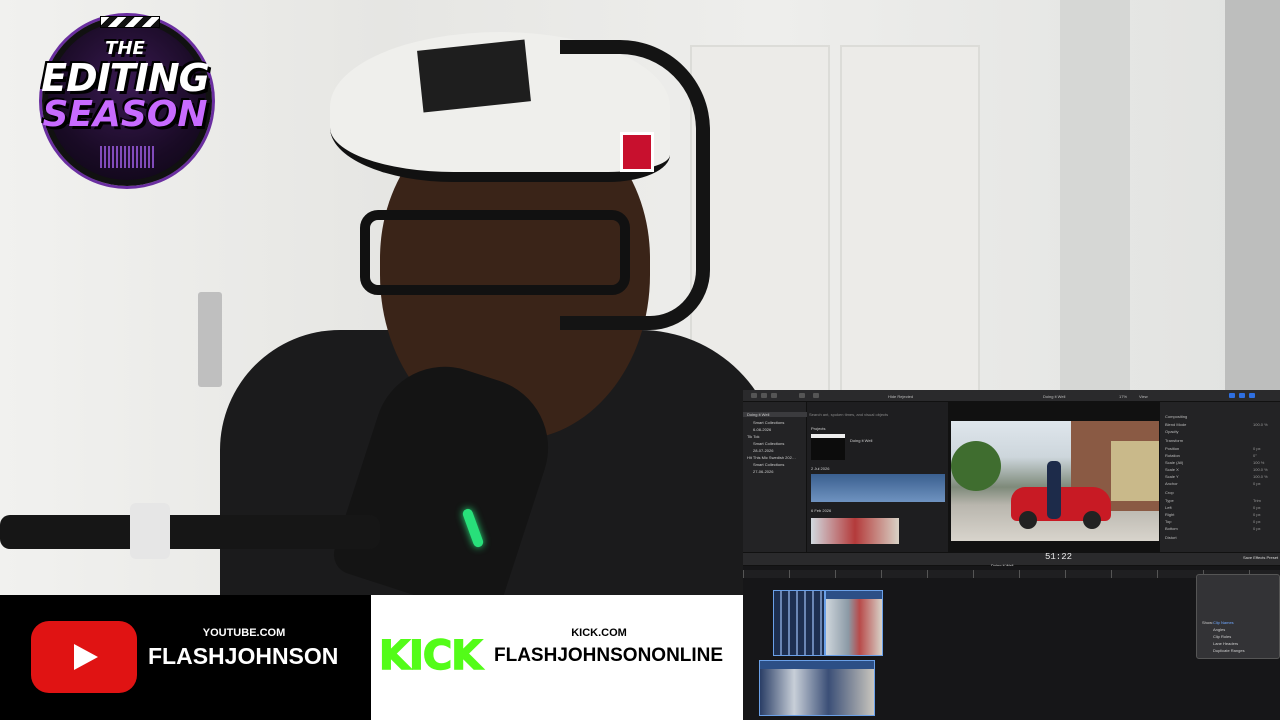 This screenshot has width=1280, height=720. I want to click on toolbar-project-name: Doing it Well, so click(1054, 396).